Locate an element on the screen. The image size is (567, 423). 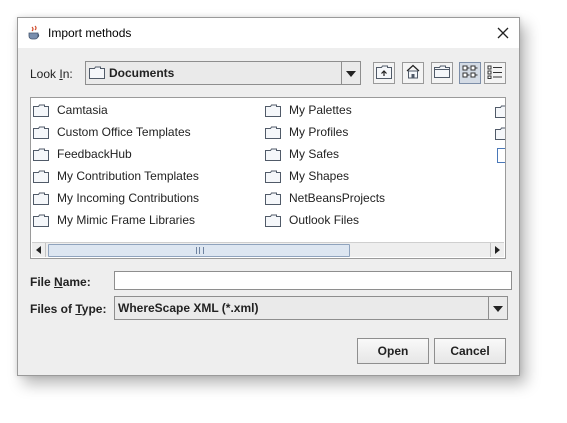
new-folder-button is located at coordinates (442, 73).